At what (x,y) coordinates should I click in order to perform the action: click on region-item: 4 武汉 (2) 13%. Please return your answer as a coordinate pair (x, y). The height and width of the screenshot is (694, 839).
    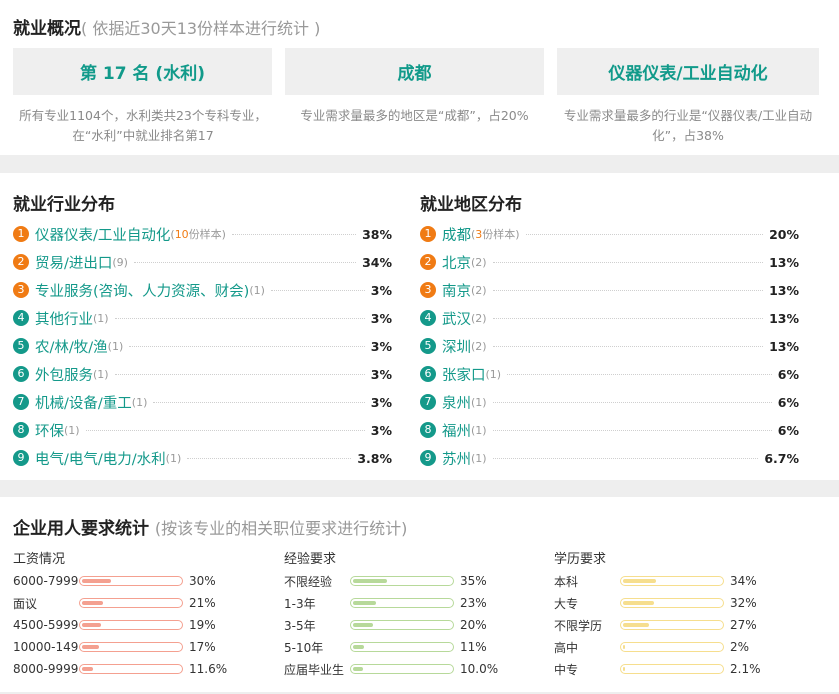
    Looking at the image, I should click on (609, 318).